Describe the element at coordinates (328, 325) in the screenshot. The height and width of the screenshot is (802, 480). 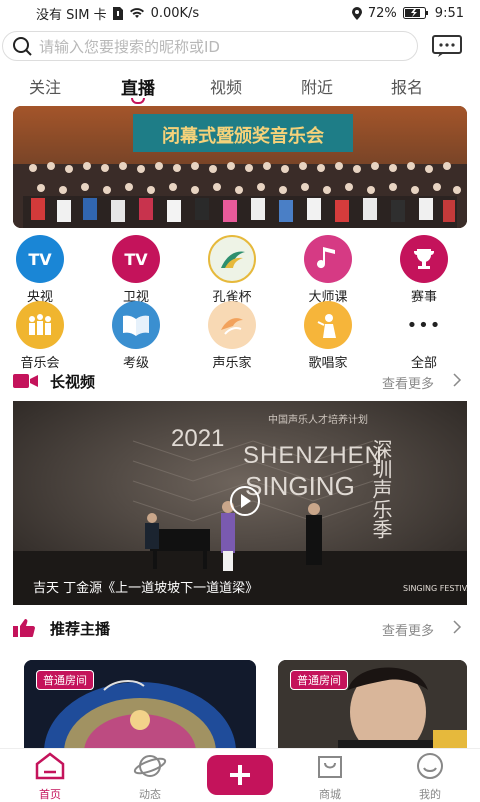
I see `singer-icon` at that location.